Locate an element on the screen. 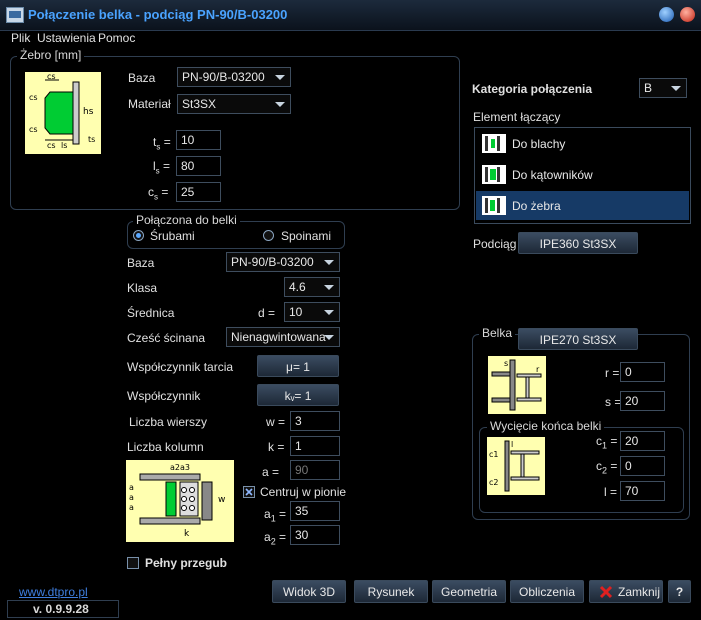  zamknij-button: Zamknij is located at coordinates (626, 591).